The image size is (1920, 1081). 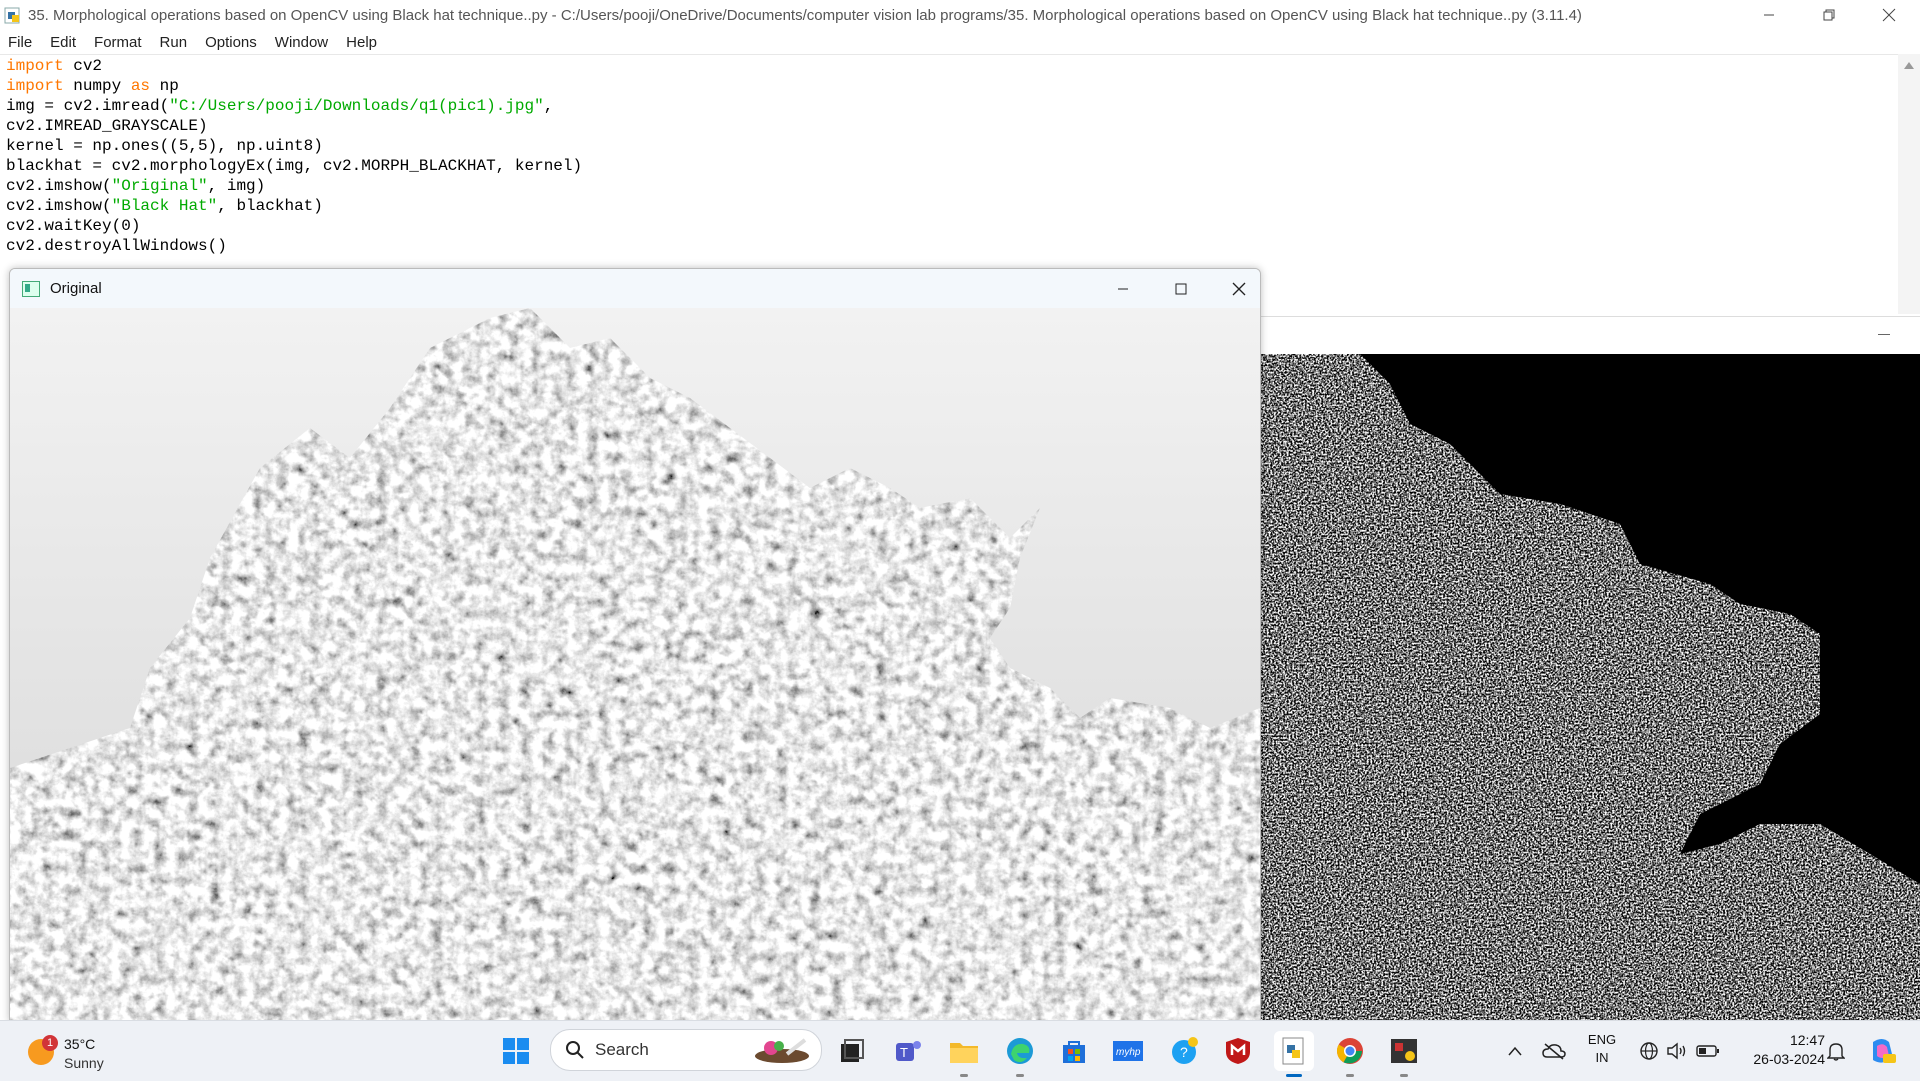 What do you see at coordinates (948, 66) in the screenshot?
I see `code-line: import cv2` at bounding box center [948, 66].